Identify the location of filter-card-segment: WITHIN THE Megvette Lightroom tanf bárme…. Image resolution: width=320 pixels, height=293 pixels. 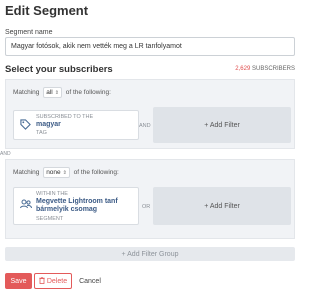
(76, 206).